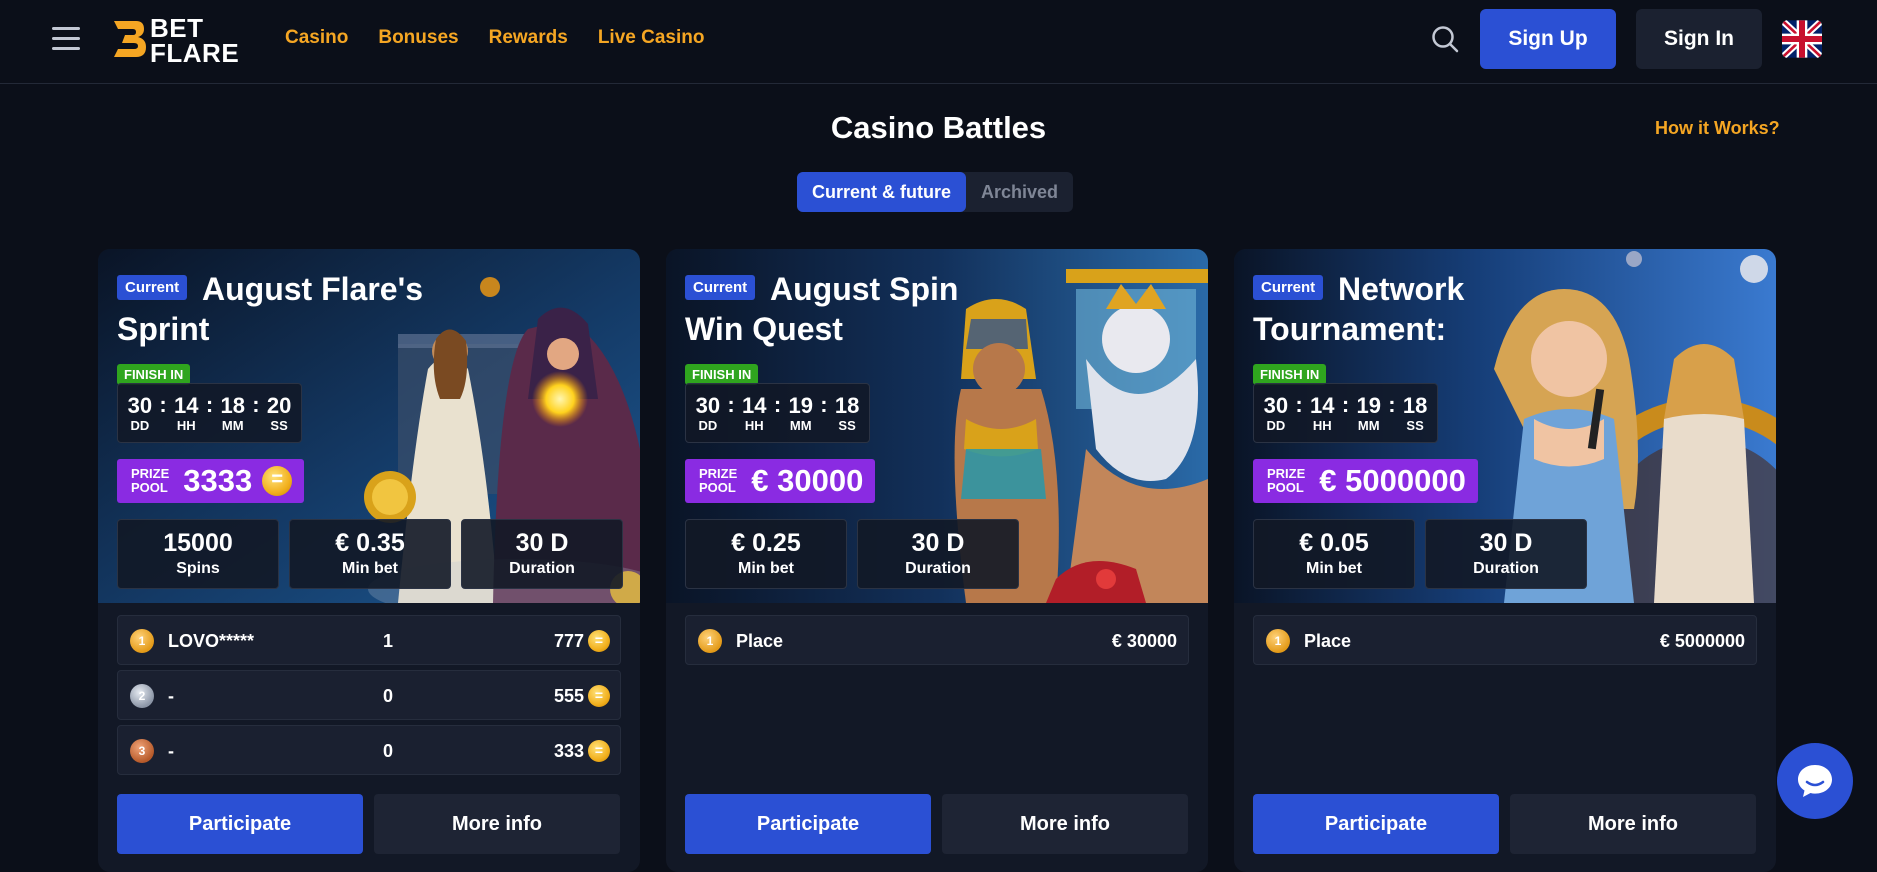 The height and width of the screenshot is (872, 1877). Describe the element at coordinates (1699, 39) in the screenshot. I see `sign-in-button: Sign In` at that location.